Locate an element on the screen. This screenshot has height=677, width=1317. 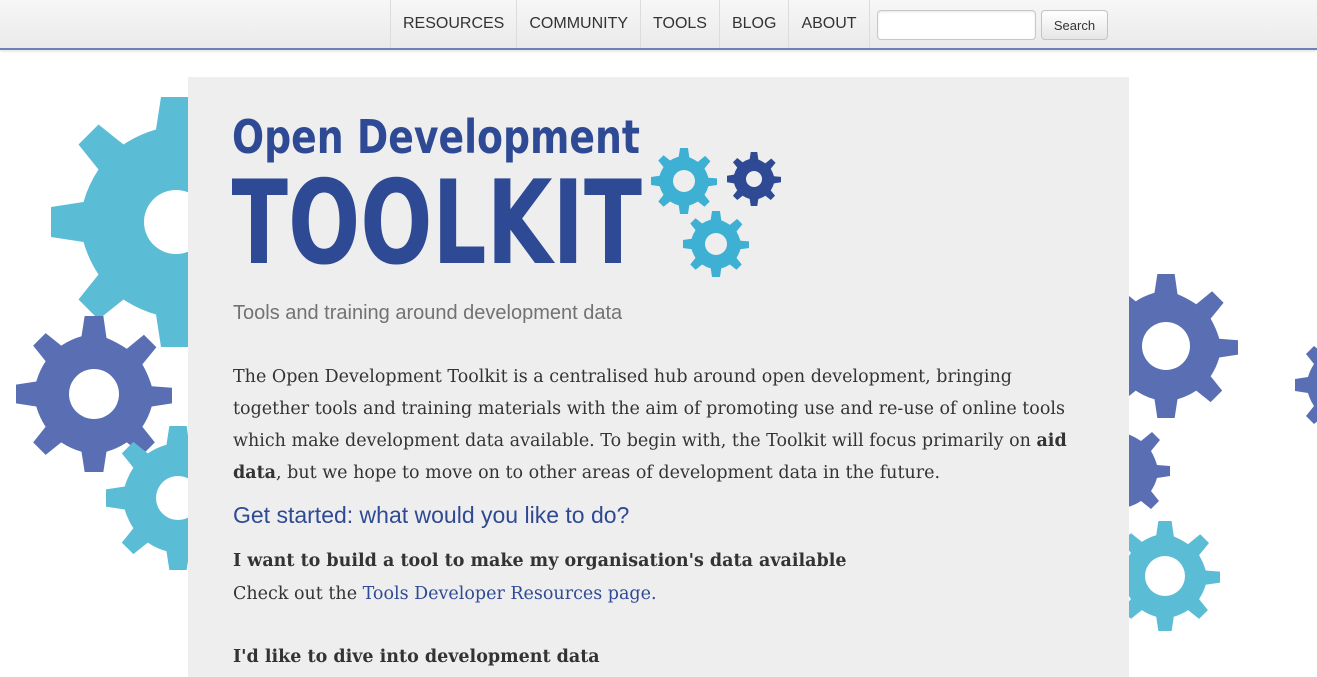
search-button: Search is located at coordinates (1074, 25).